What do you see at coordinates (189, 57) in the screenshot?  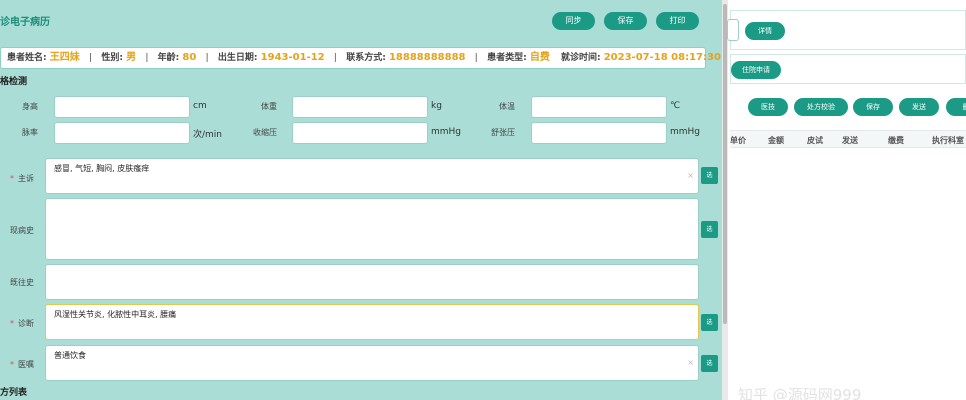 I see `age-value: 80` at bounding box center [189, 57].